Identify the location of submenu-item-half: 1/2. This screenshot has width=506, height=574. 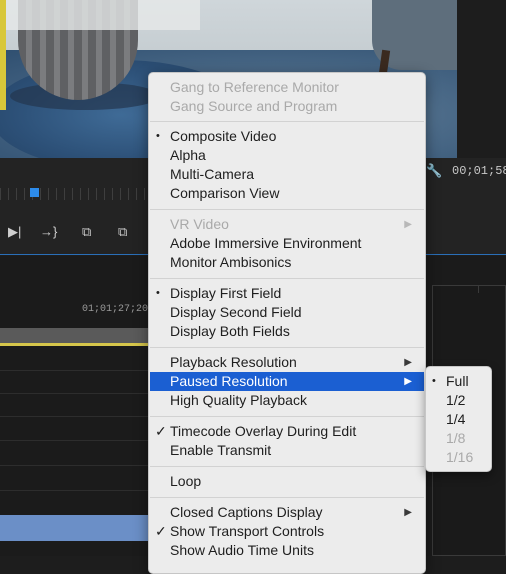
(445, 400).